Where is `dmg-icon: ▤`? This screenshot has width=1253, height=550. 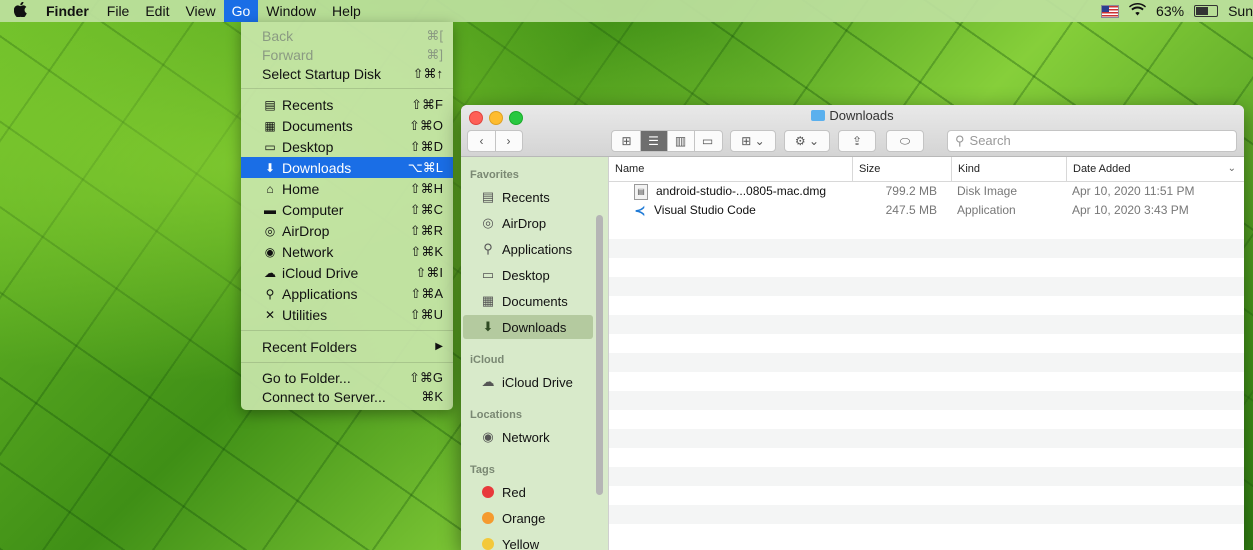
dmg-icon: ▤ is located at coordinates (641, 191).